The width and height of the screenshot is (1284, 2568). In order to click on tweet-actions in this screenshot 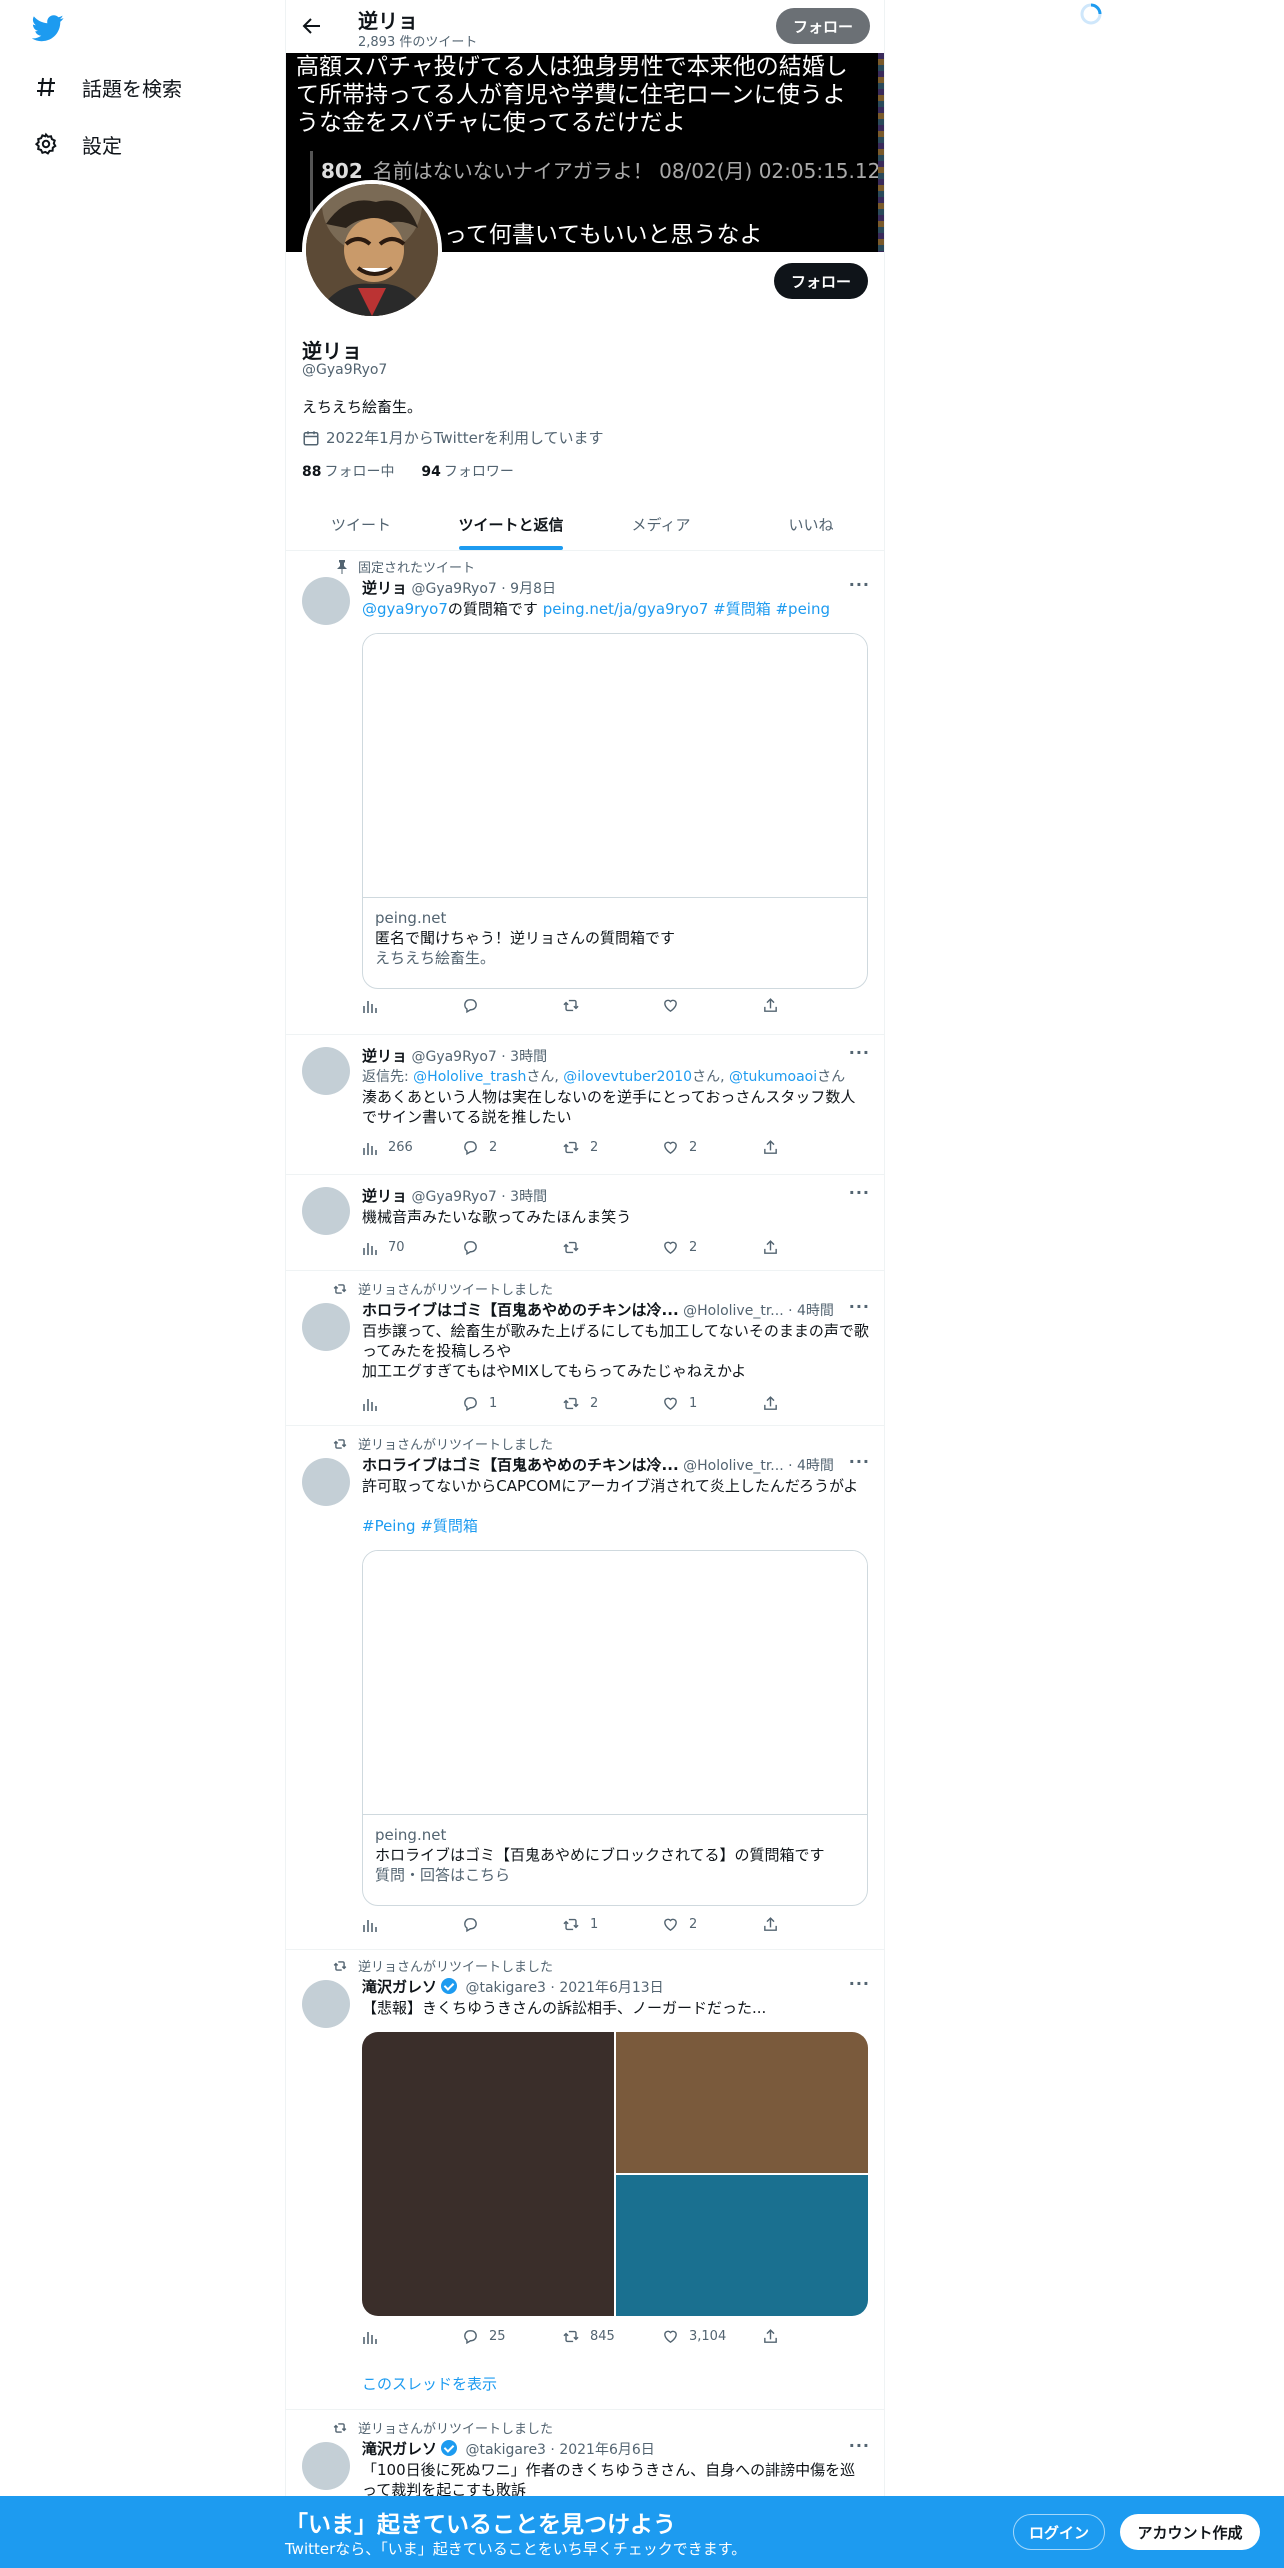, I will do `click(577, 1005)`.